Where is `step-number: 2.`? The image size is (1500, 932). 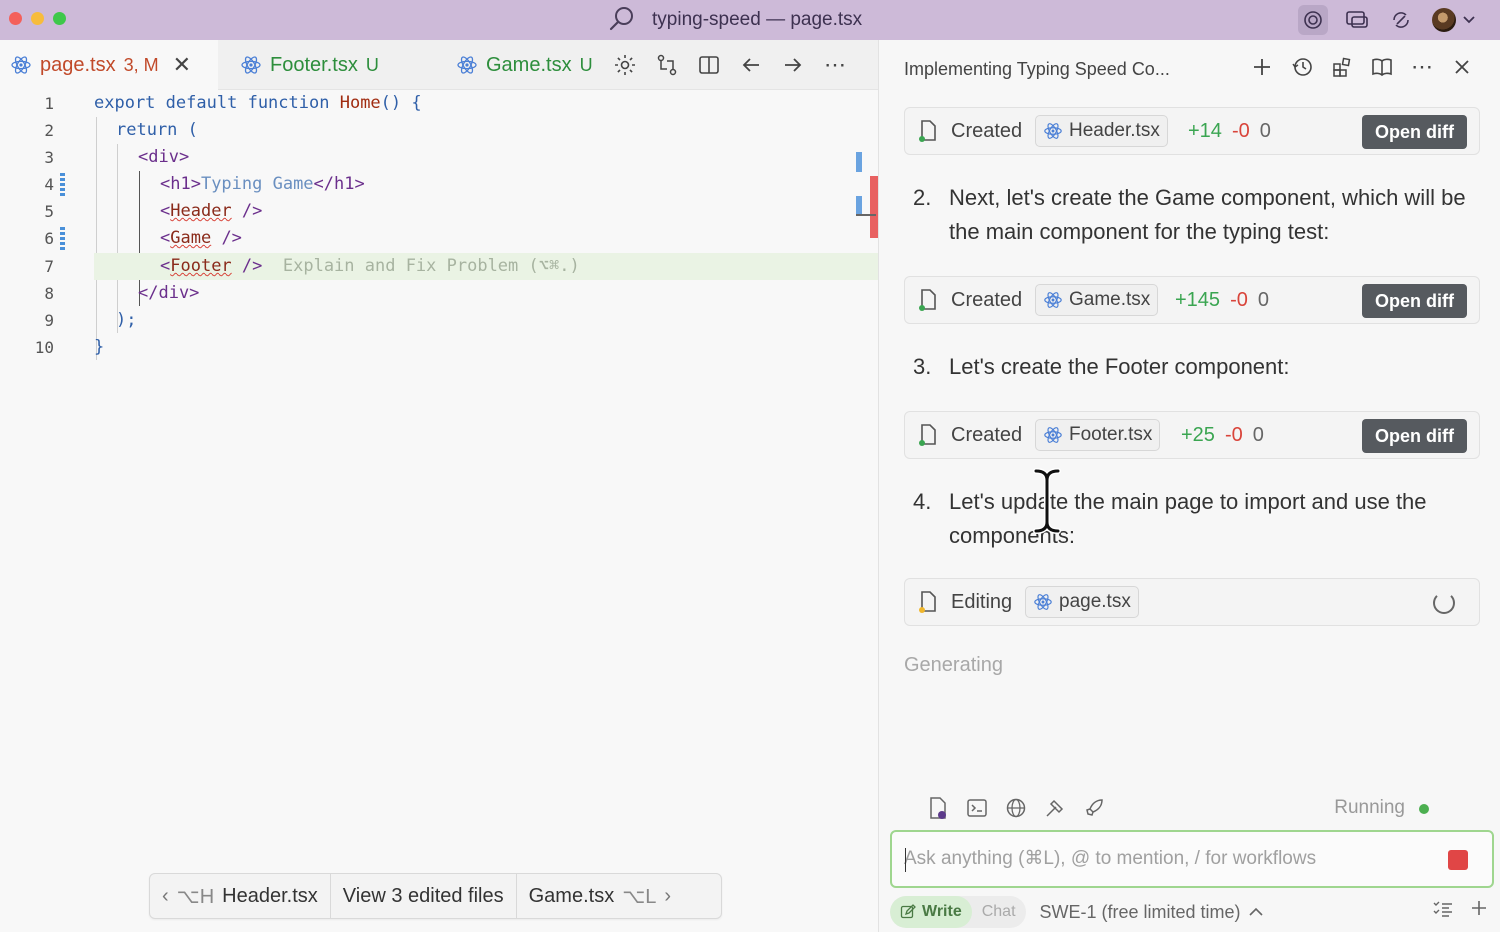 step-number: 2. is located at coordinates (922, 197).